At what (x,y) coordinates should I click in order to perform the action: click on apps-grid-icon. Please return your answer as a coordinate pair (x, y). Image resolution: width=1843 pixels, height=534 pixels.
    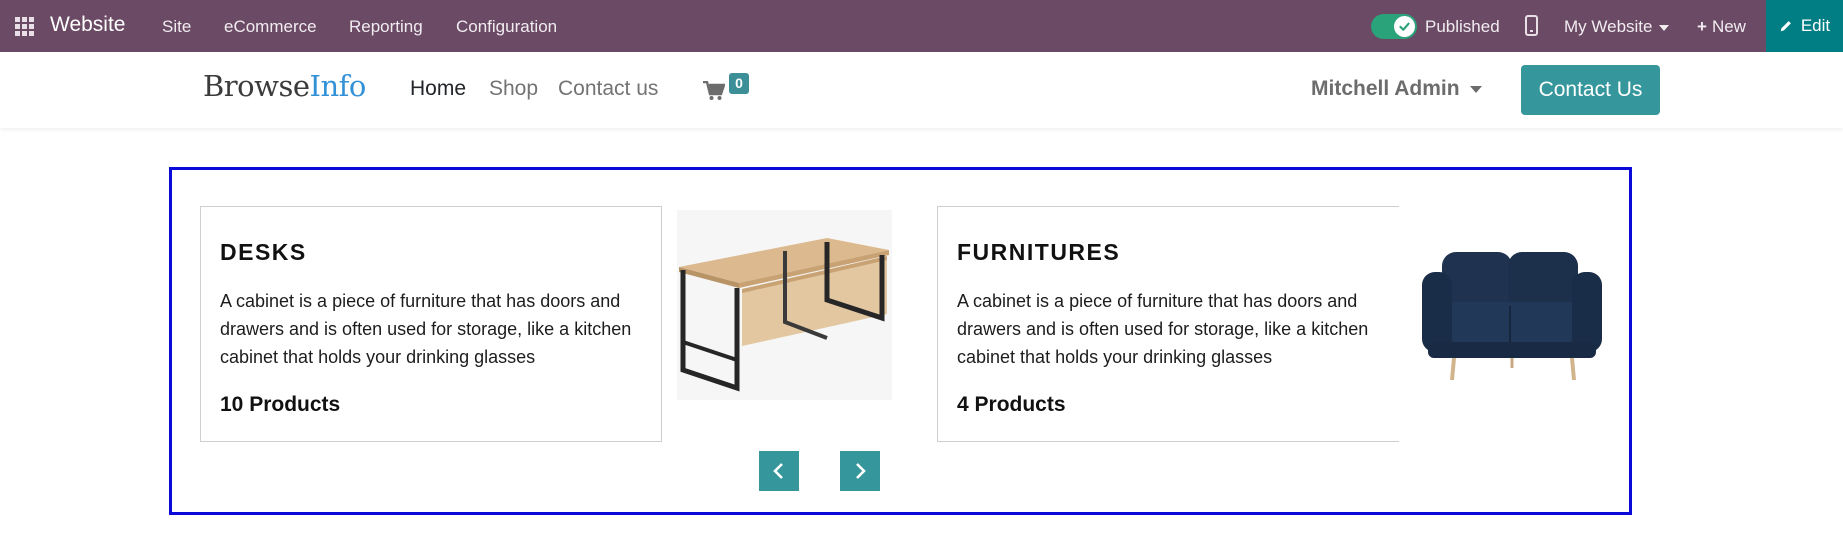
    Looking at the image, I should click on (24, 26).